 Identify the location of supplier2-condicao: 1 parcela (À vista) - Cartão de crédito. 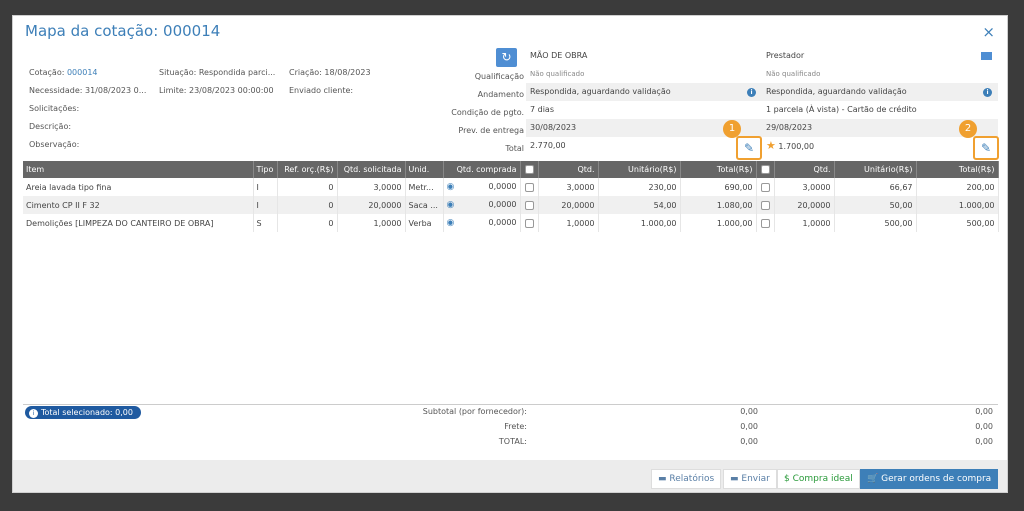
(841, 109).